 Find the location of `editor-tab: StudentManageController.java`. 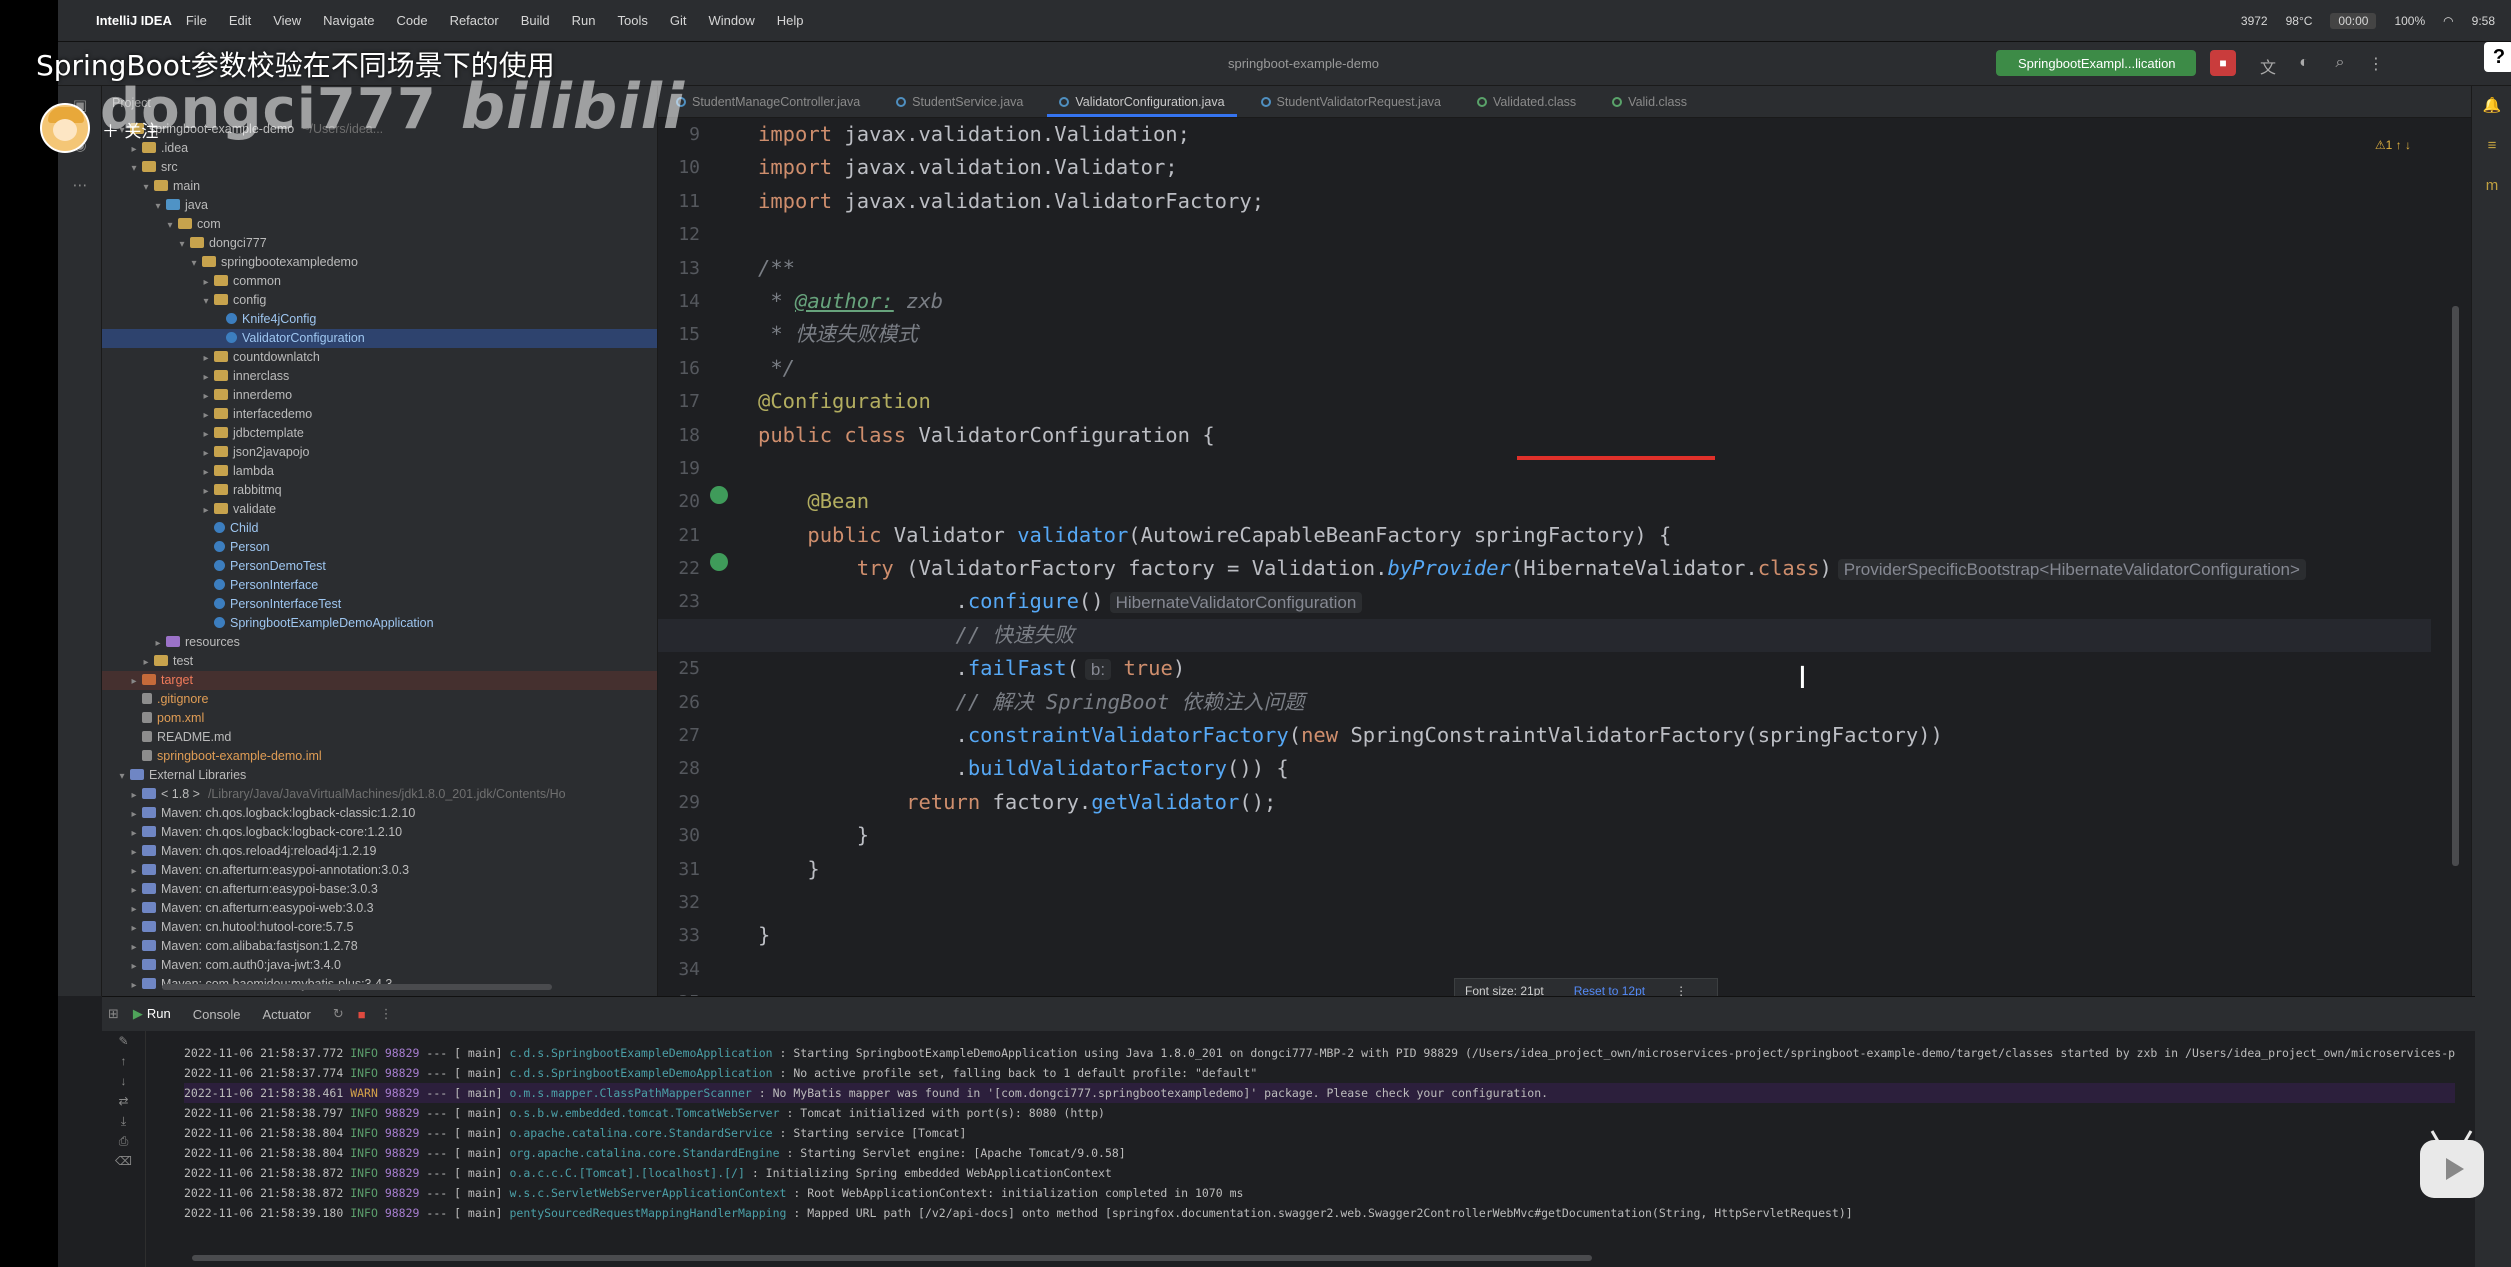

editor-tab: StudentManageController.java is located at coordinates (768, 106).